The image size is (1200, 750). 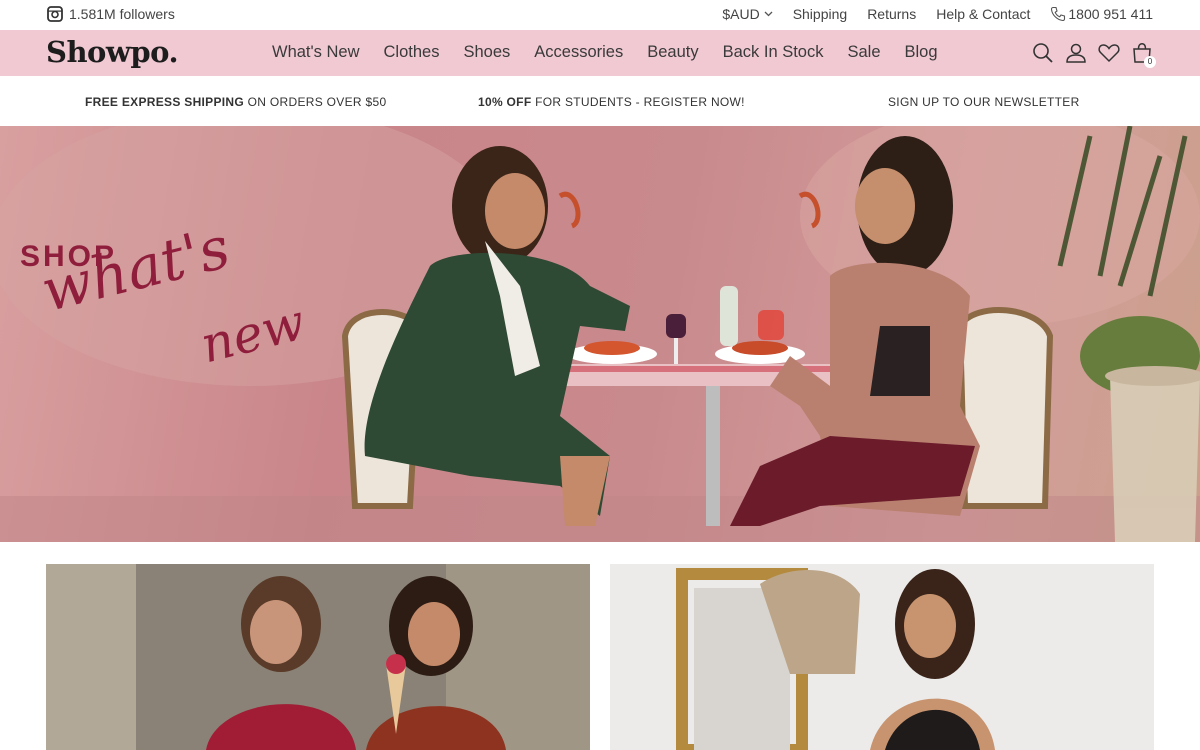 What do you see at coordinates (773, 52) in the screenshot?
I see `nav-back-in-stock: Back In Stock` at bounding box center [773, 52].